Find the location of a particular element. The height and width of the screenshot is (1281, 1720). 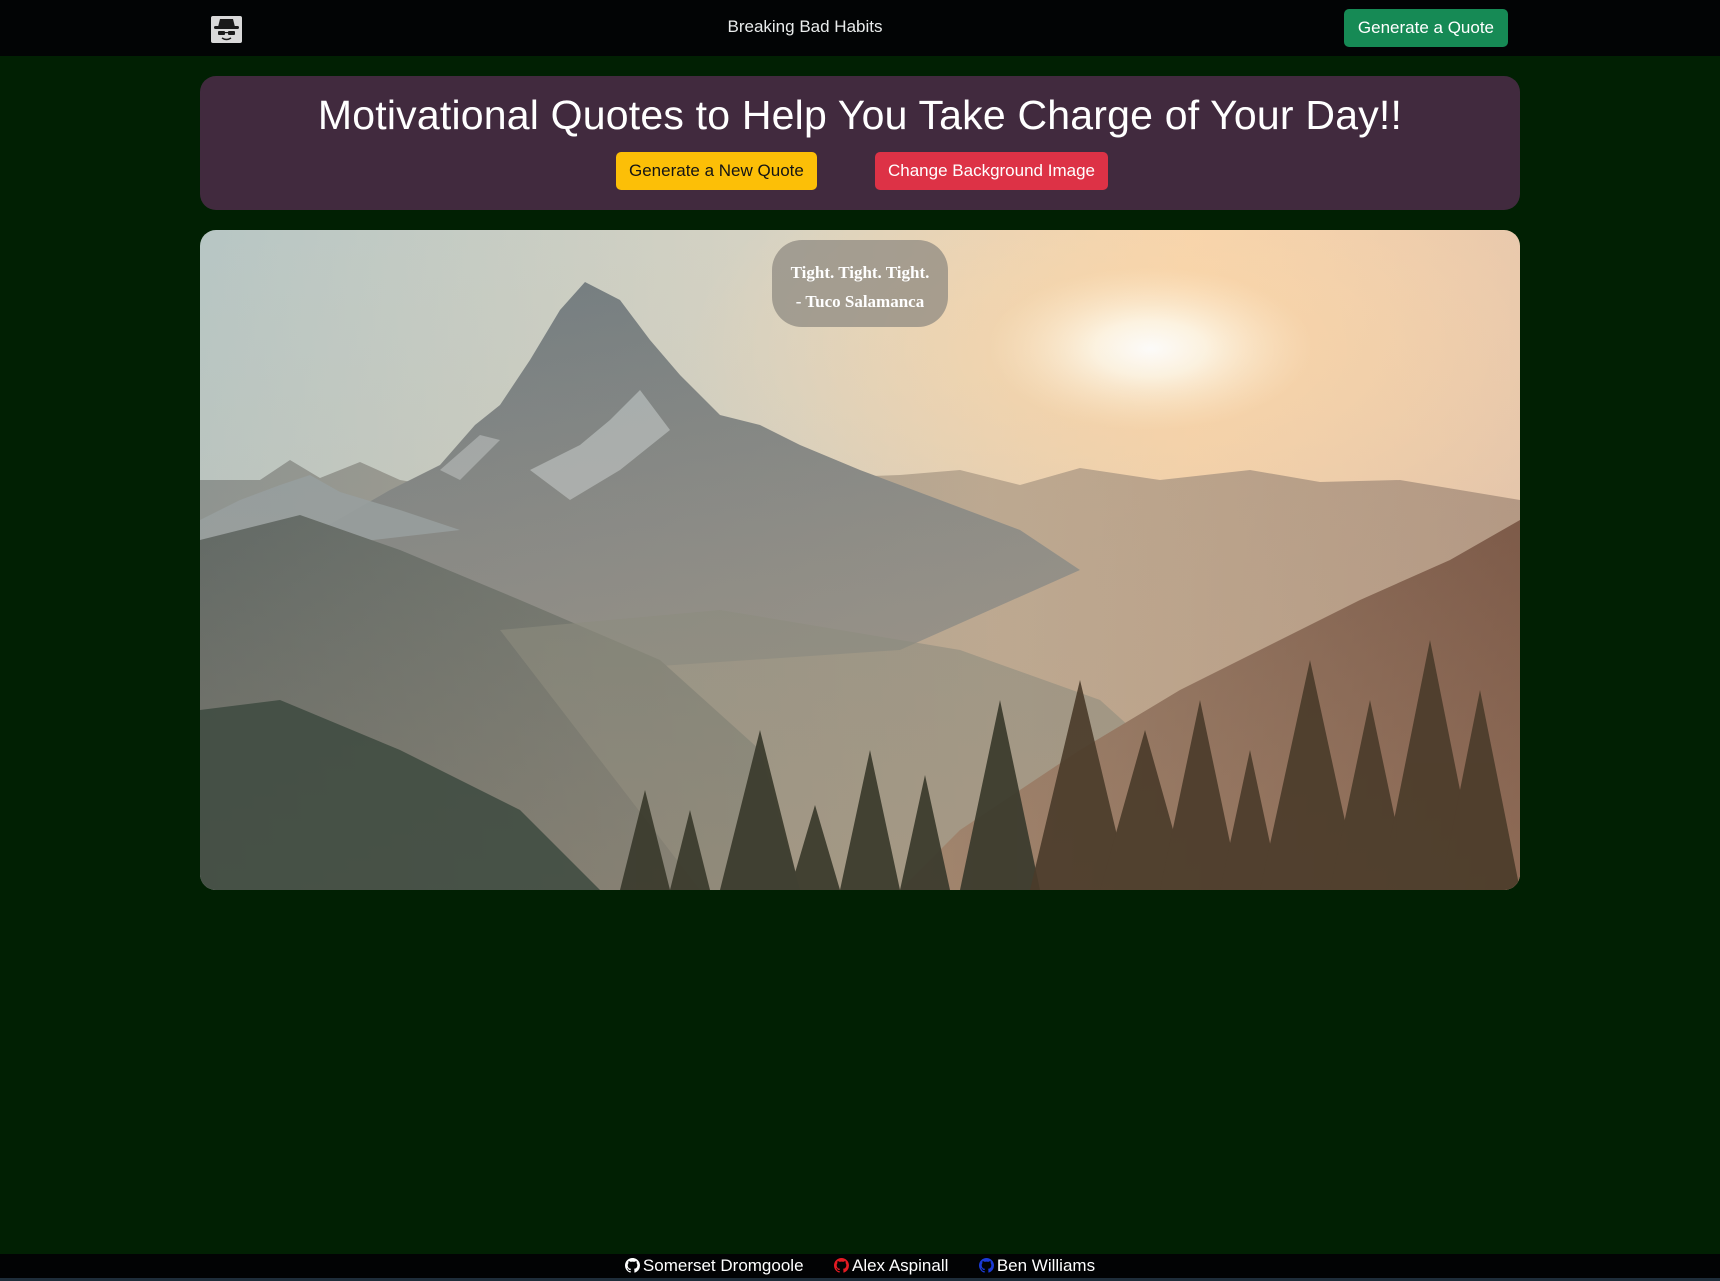

footer-link-ben: Ben Williams is located at coordinates (1037, 1266).